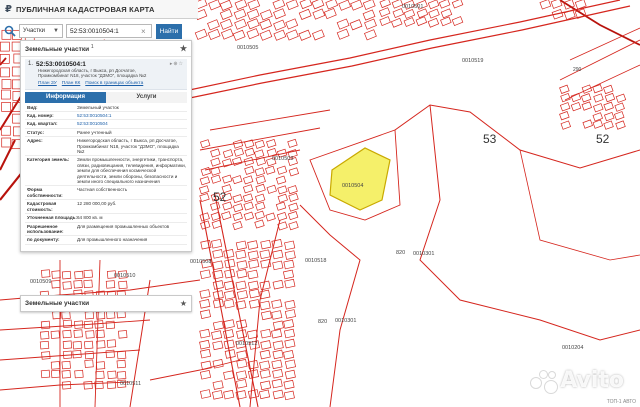 Image resolution: width=640 pixels, height=407 pixels. I want to click on app-header: ₽ ПУБЛИЧНАЯ КАДАСТРОВАЯ КАРТА, so click(99, 9).